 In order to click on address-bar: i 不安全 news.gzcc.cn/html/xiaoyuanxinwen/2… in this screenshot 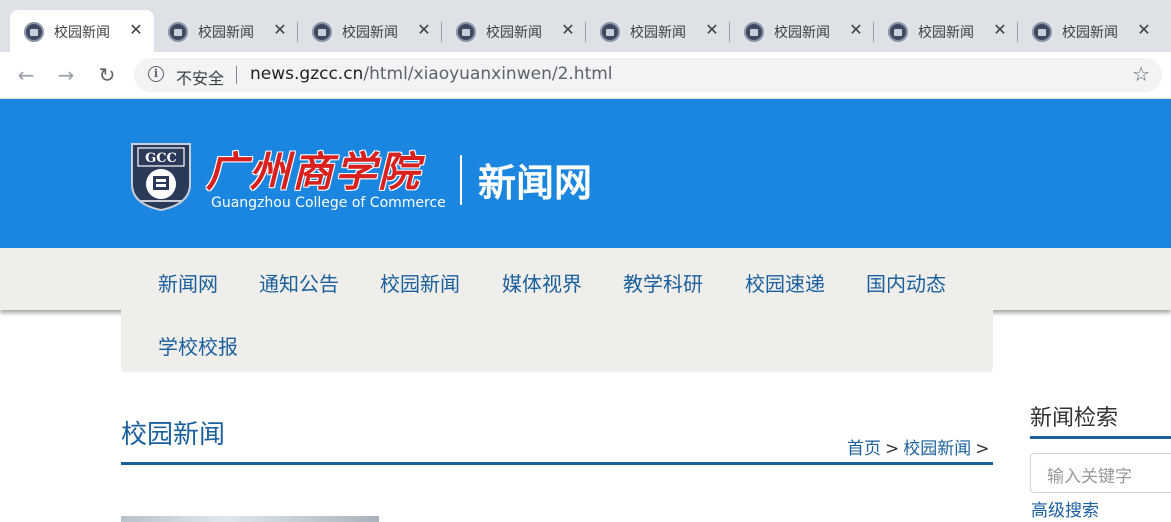, I will do `click(648, 75)`.